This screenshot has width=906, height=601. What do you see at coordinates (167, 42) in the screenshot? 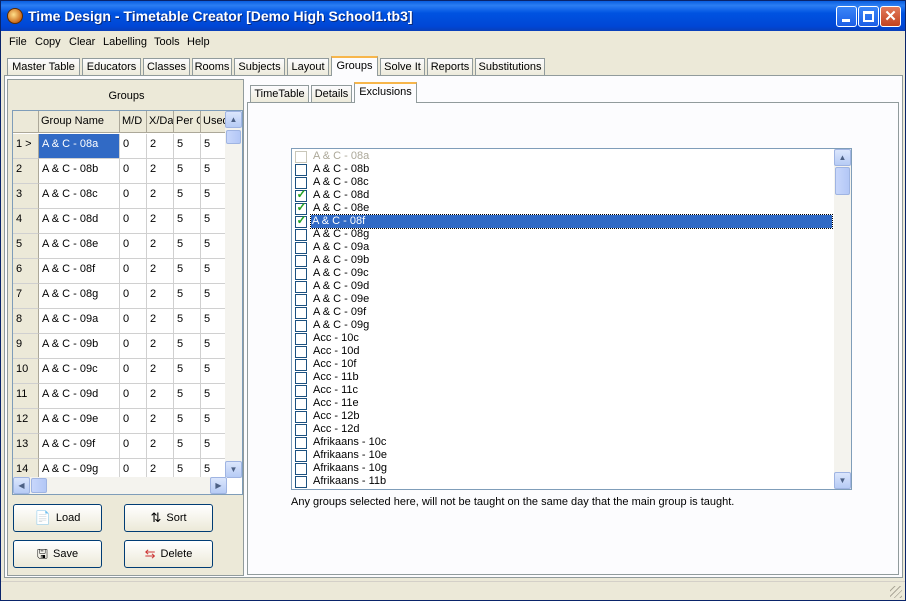
I see `menu-tools: Tools` at bounding box center [167, 42].